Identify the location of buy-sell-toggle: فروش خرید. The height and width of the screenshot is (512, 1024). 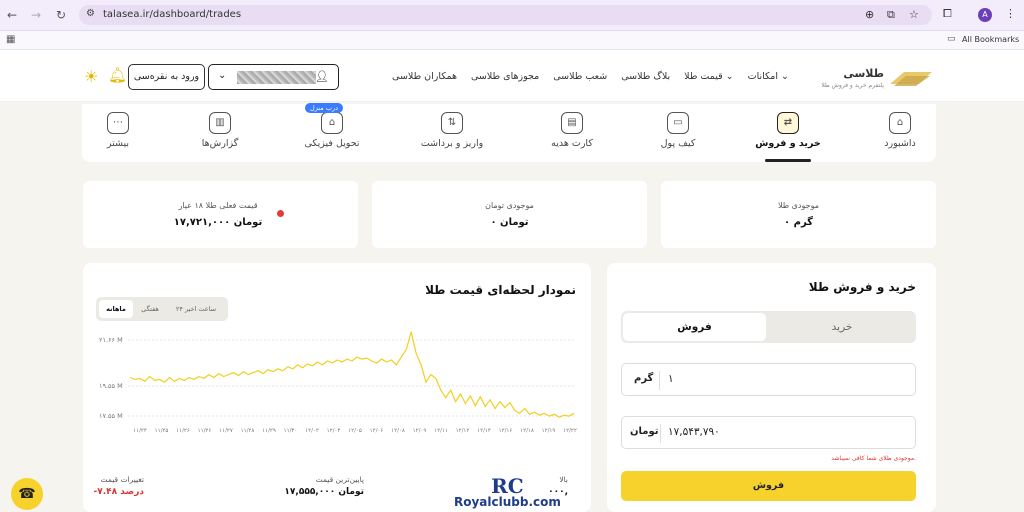
(768, 327).